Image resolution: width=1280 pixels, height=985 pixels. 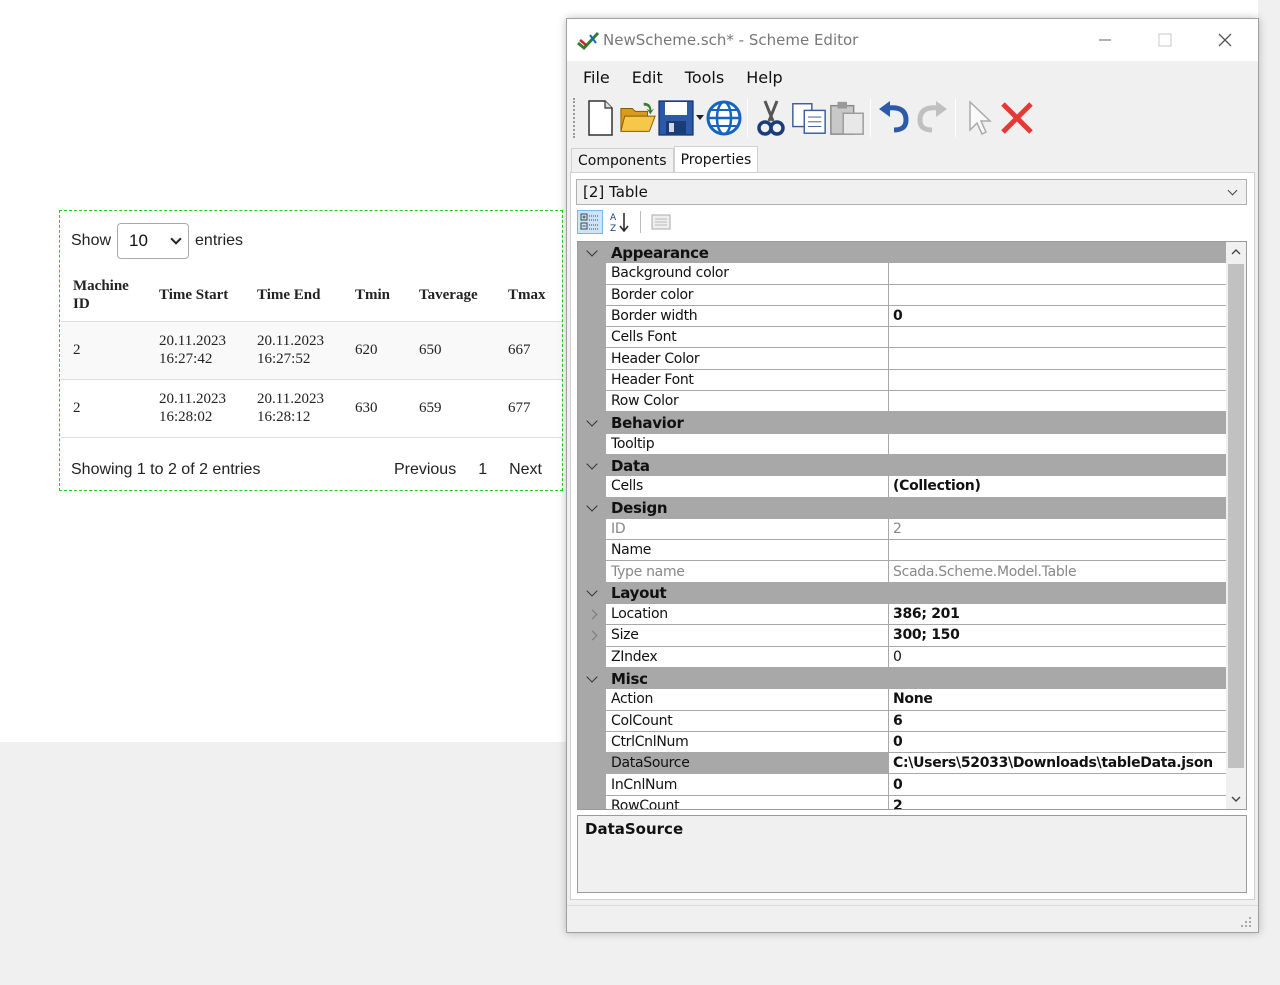 What do you see at coordinates (482, 470) in the screenshot?
I see `page-button: 1` at bounding box center [482, 470].